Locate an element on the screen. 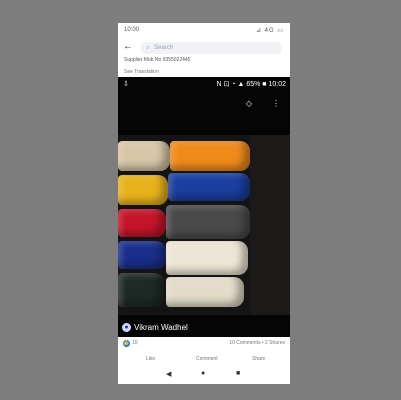 This screenshot has width=401, height=400. avatar: ● is located at coordinates (126, 328).